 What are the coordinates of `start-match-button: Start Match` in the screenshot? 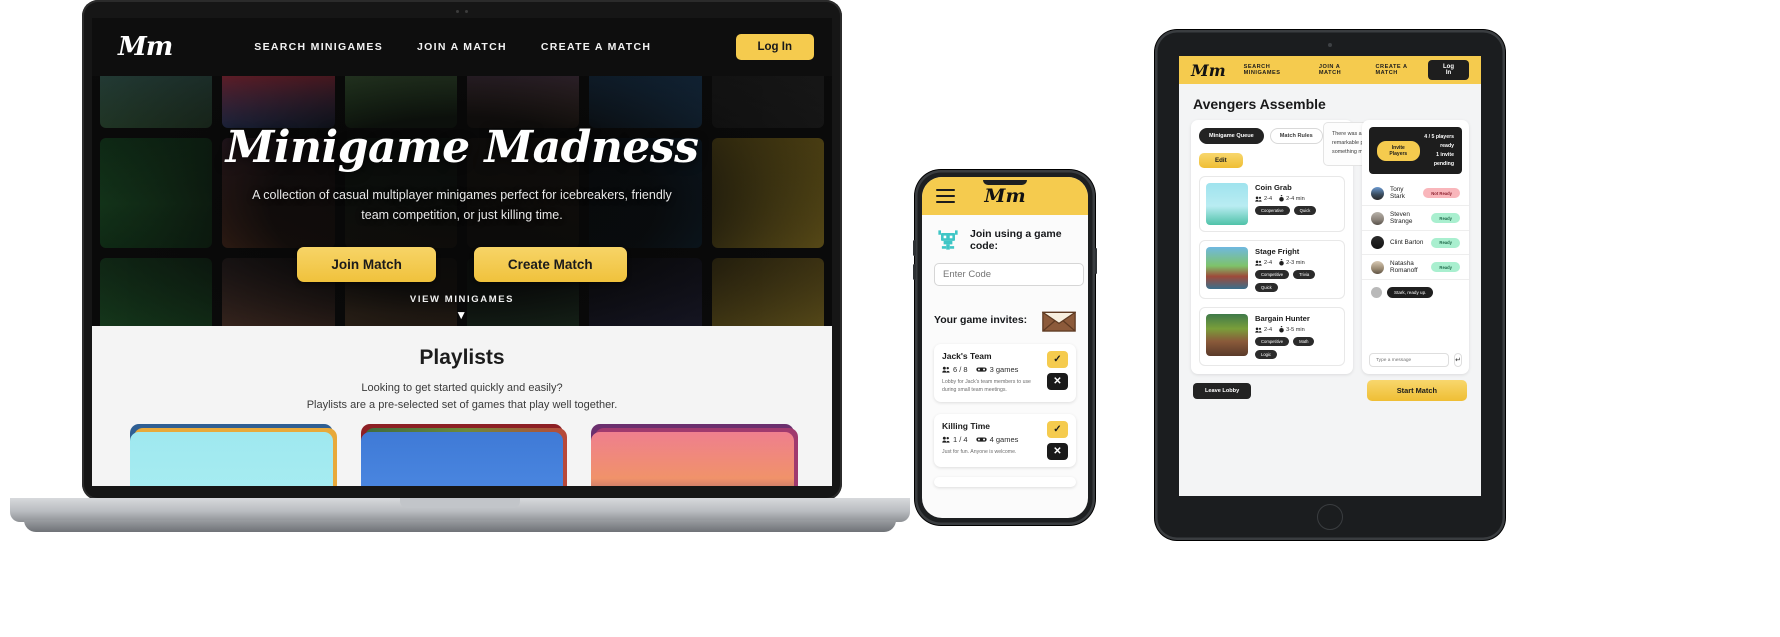 It's located at (1416, 390).